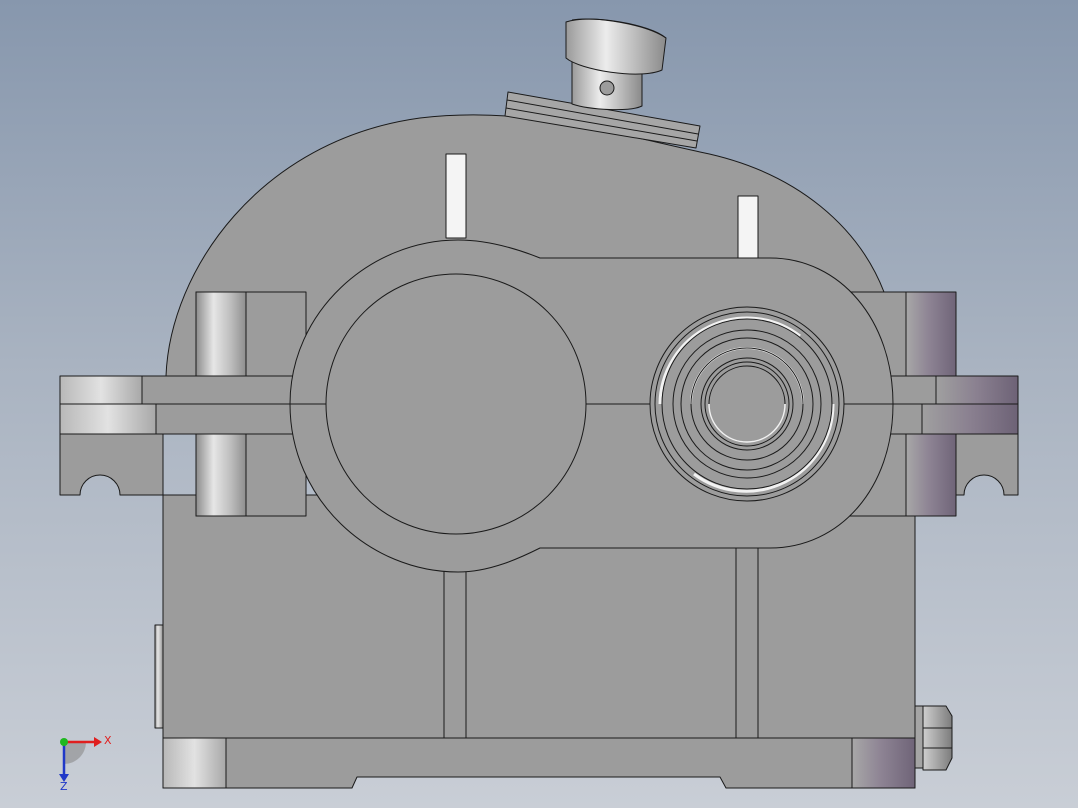 This screenshot has height=808, width=1078. Describe the element at coordinates (159, 676) in the screenshot. I see `oil-gauge` at that location.